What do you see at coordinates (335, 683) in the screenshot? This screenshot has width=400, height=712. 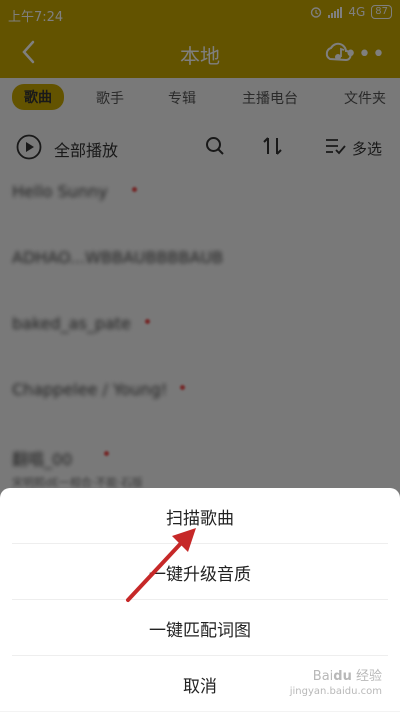 I see `watermark: Baidu 经验 jingyan.baidu.com` at bounding box center [335, 683].